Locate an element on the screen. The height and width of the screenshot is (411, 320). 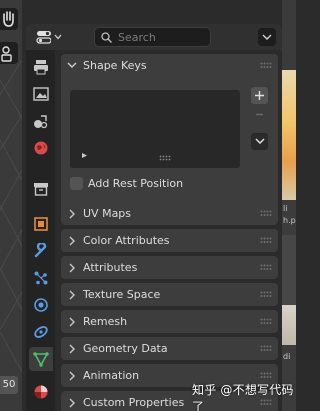
properties-header is located at coordinates (154, 37).